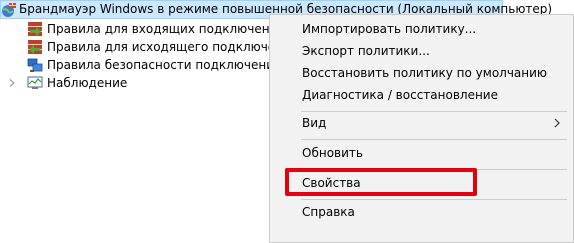 The image size is (574, 243). Describe the element at coordinates (421, 123) in the screenshot. I see `menu-item-view: Вид` at that location.